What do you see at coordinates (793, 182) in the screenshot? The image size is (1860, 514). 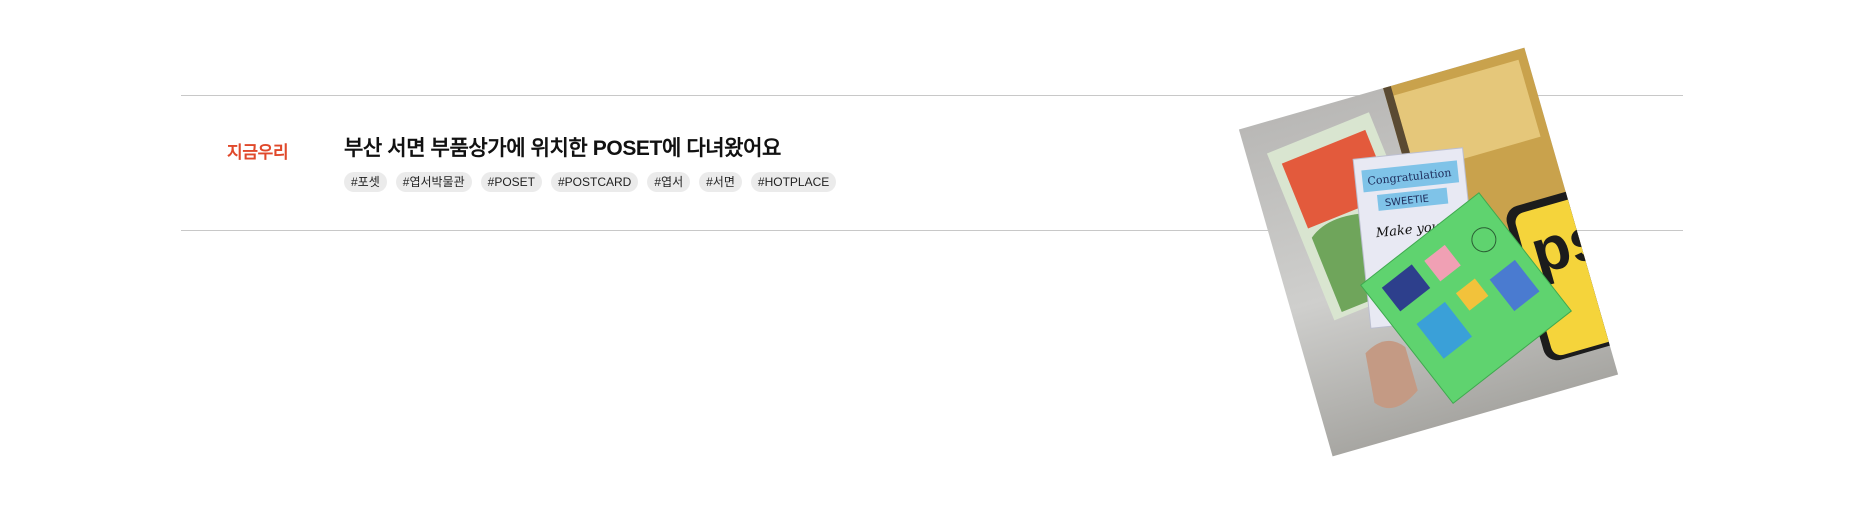 I see `tag-hotplace: #HOTPLACE` at bounding box center [793, 182].